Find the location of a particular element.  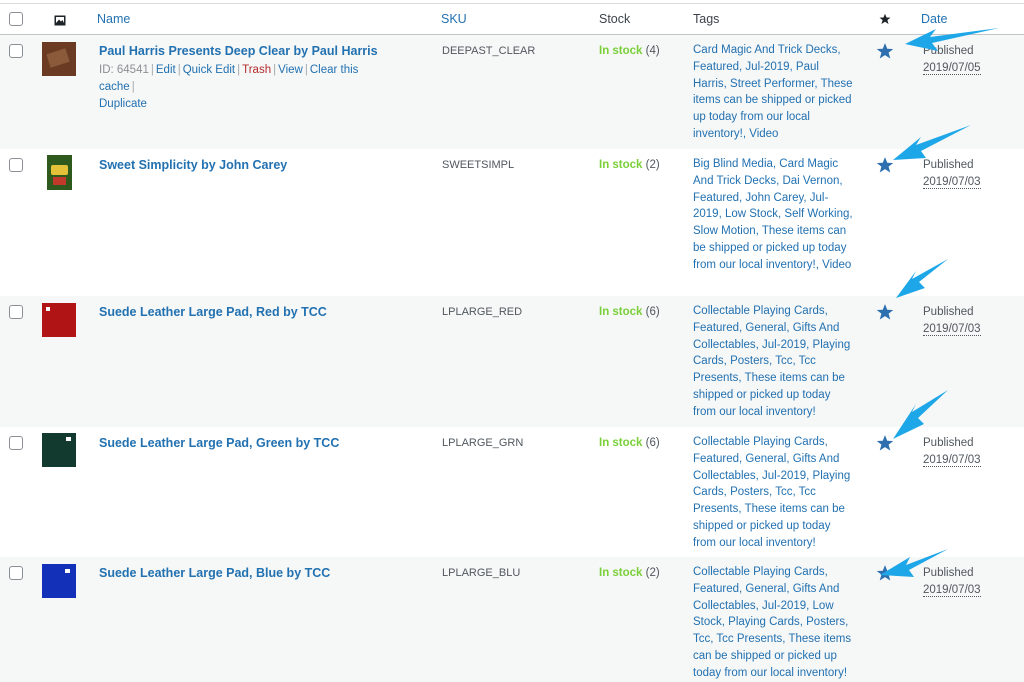

product-name-link: Suede Leather Large Pad, Blue by TCC is located at coordinates (214, 573).